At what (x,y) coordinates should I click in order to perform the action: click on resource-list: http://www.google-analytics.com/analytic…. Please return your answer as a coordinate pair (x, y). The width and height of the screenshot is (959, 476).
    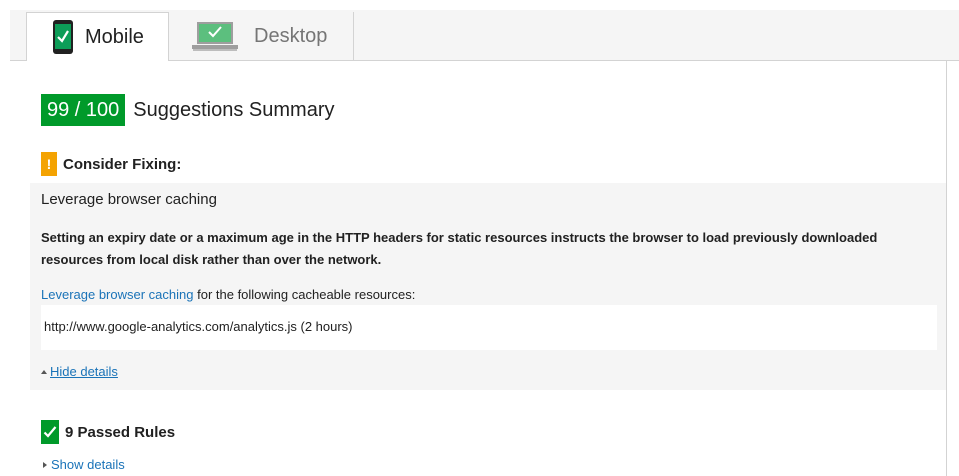
    Looking at the image, I should click on (489, 327).